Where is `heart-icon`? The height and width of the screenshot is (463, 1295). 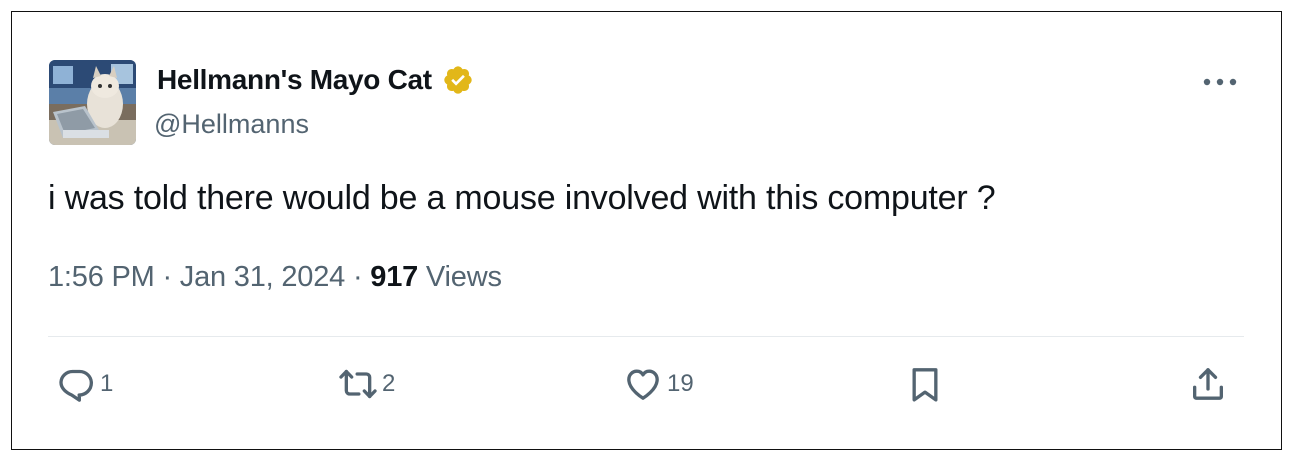
heart-icon is located at coordinates (643, 384).